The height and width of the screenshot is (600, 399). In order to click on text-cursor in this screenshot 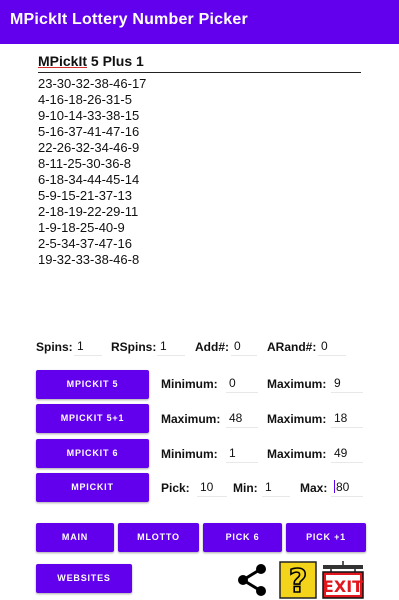, I will do `click(334, 486)`.